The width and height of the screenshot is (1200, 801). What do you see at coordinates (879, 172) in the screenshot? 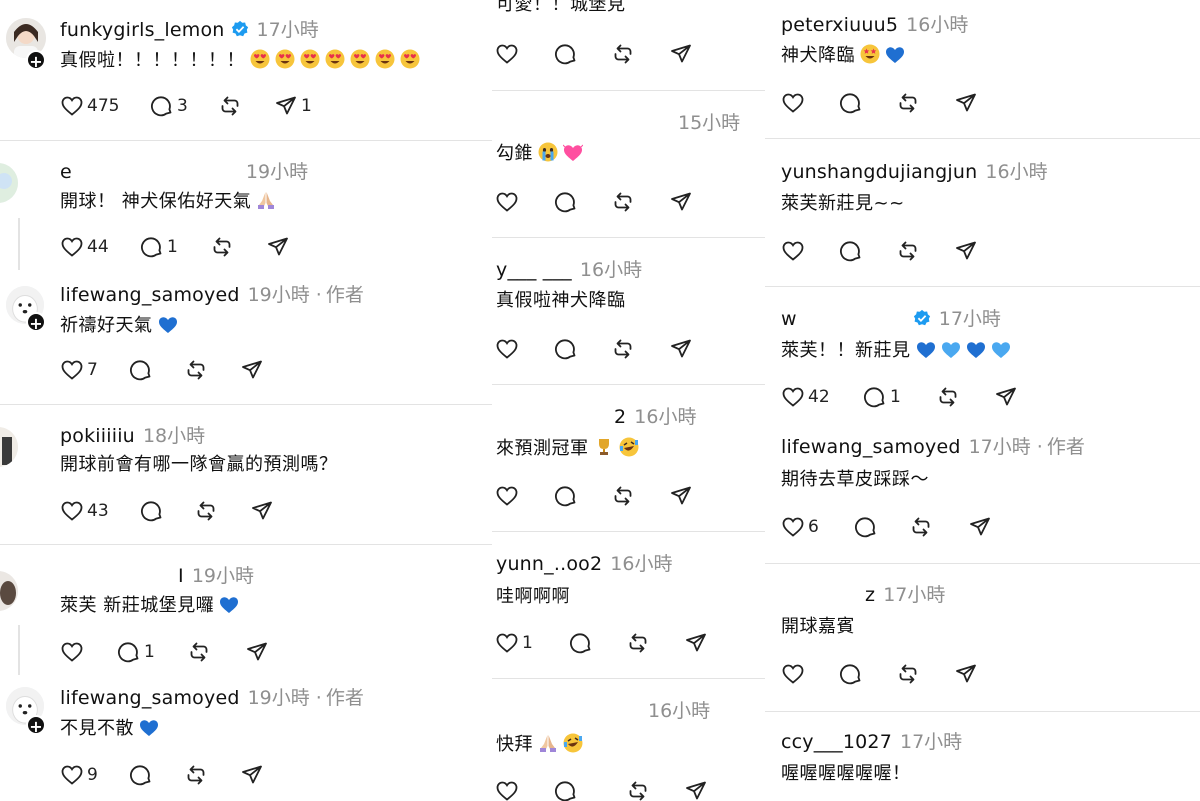
I see `username: yunshangdujiangjun` at bounding box center [879, 172].